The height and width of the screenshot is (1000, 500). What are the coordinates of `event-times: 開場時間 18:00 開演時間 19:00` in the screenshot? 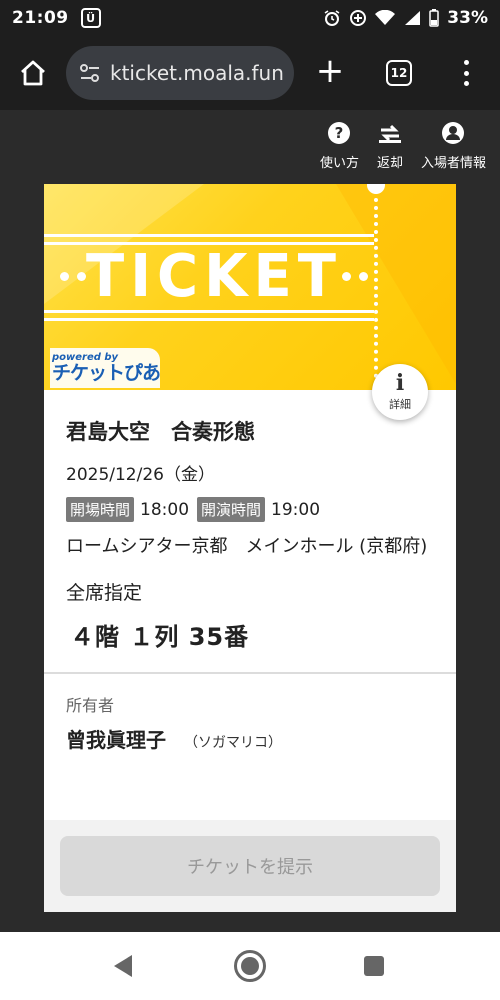 It's located at (251, 509).